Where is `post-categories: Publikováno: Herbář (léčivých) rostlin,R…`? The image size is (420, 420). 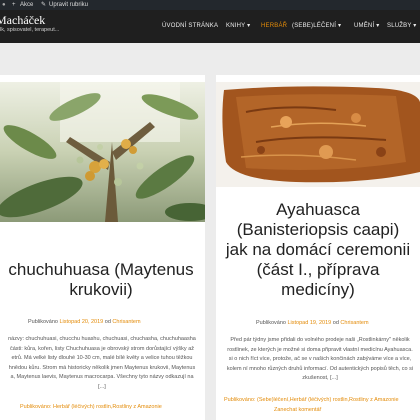 post-categories: Publikováno: Herbář (léčivých) rostlin,R… is located at coordinates (91, 407).